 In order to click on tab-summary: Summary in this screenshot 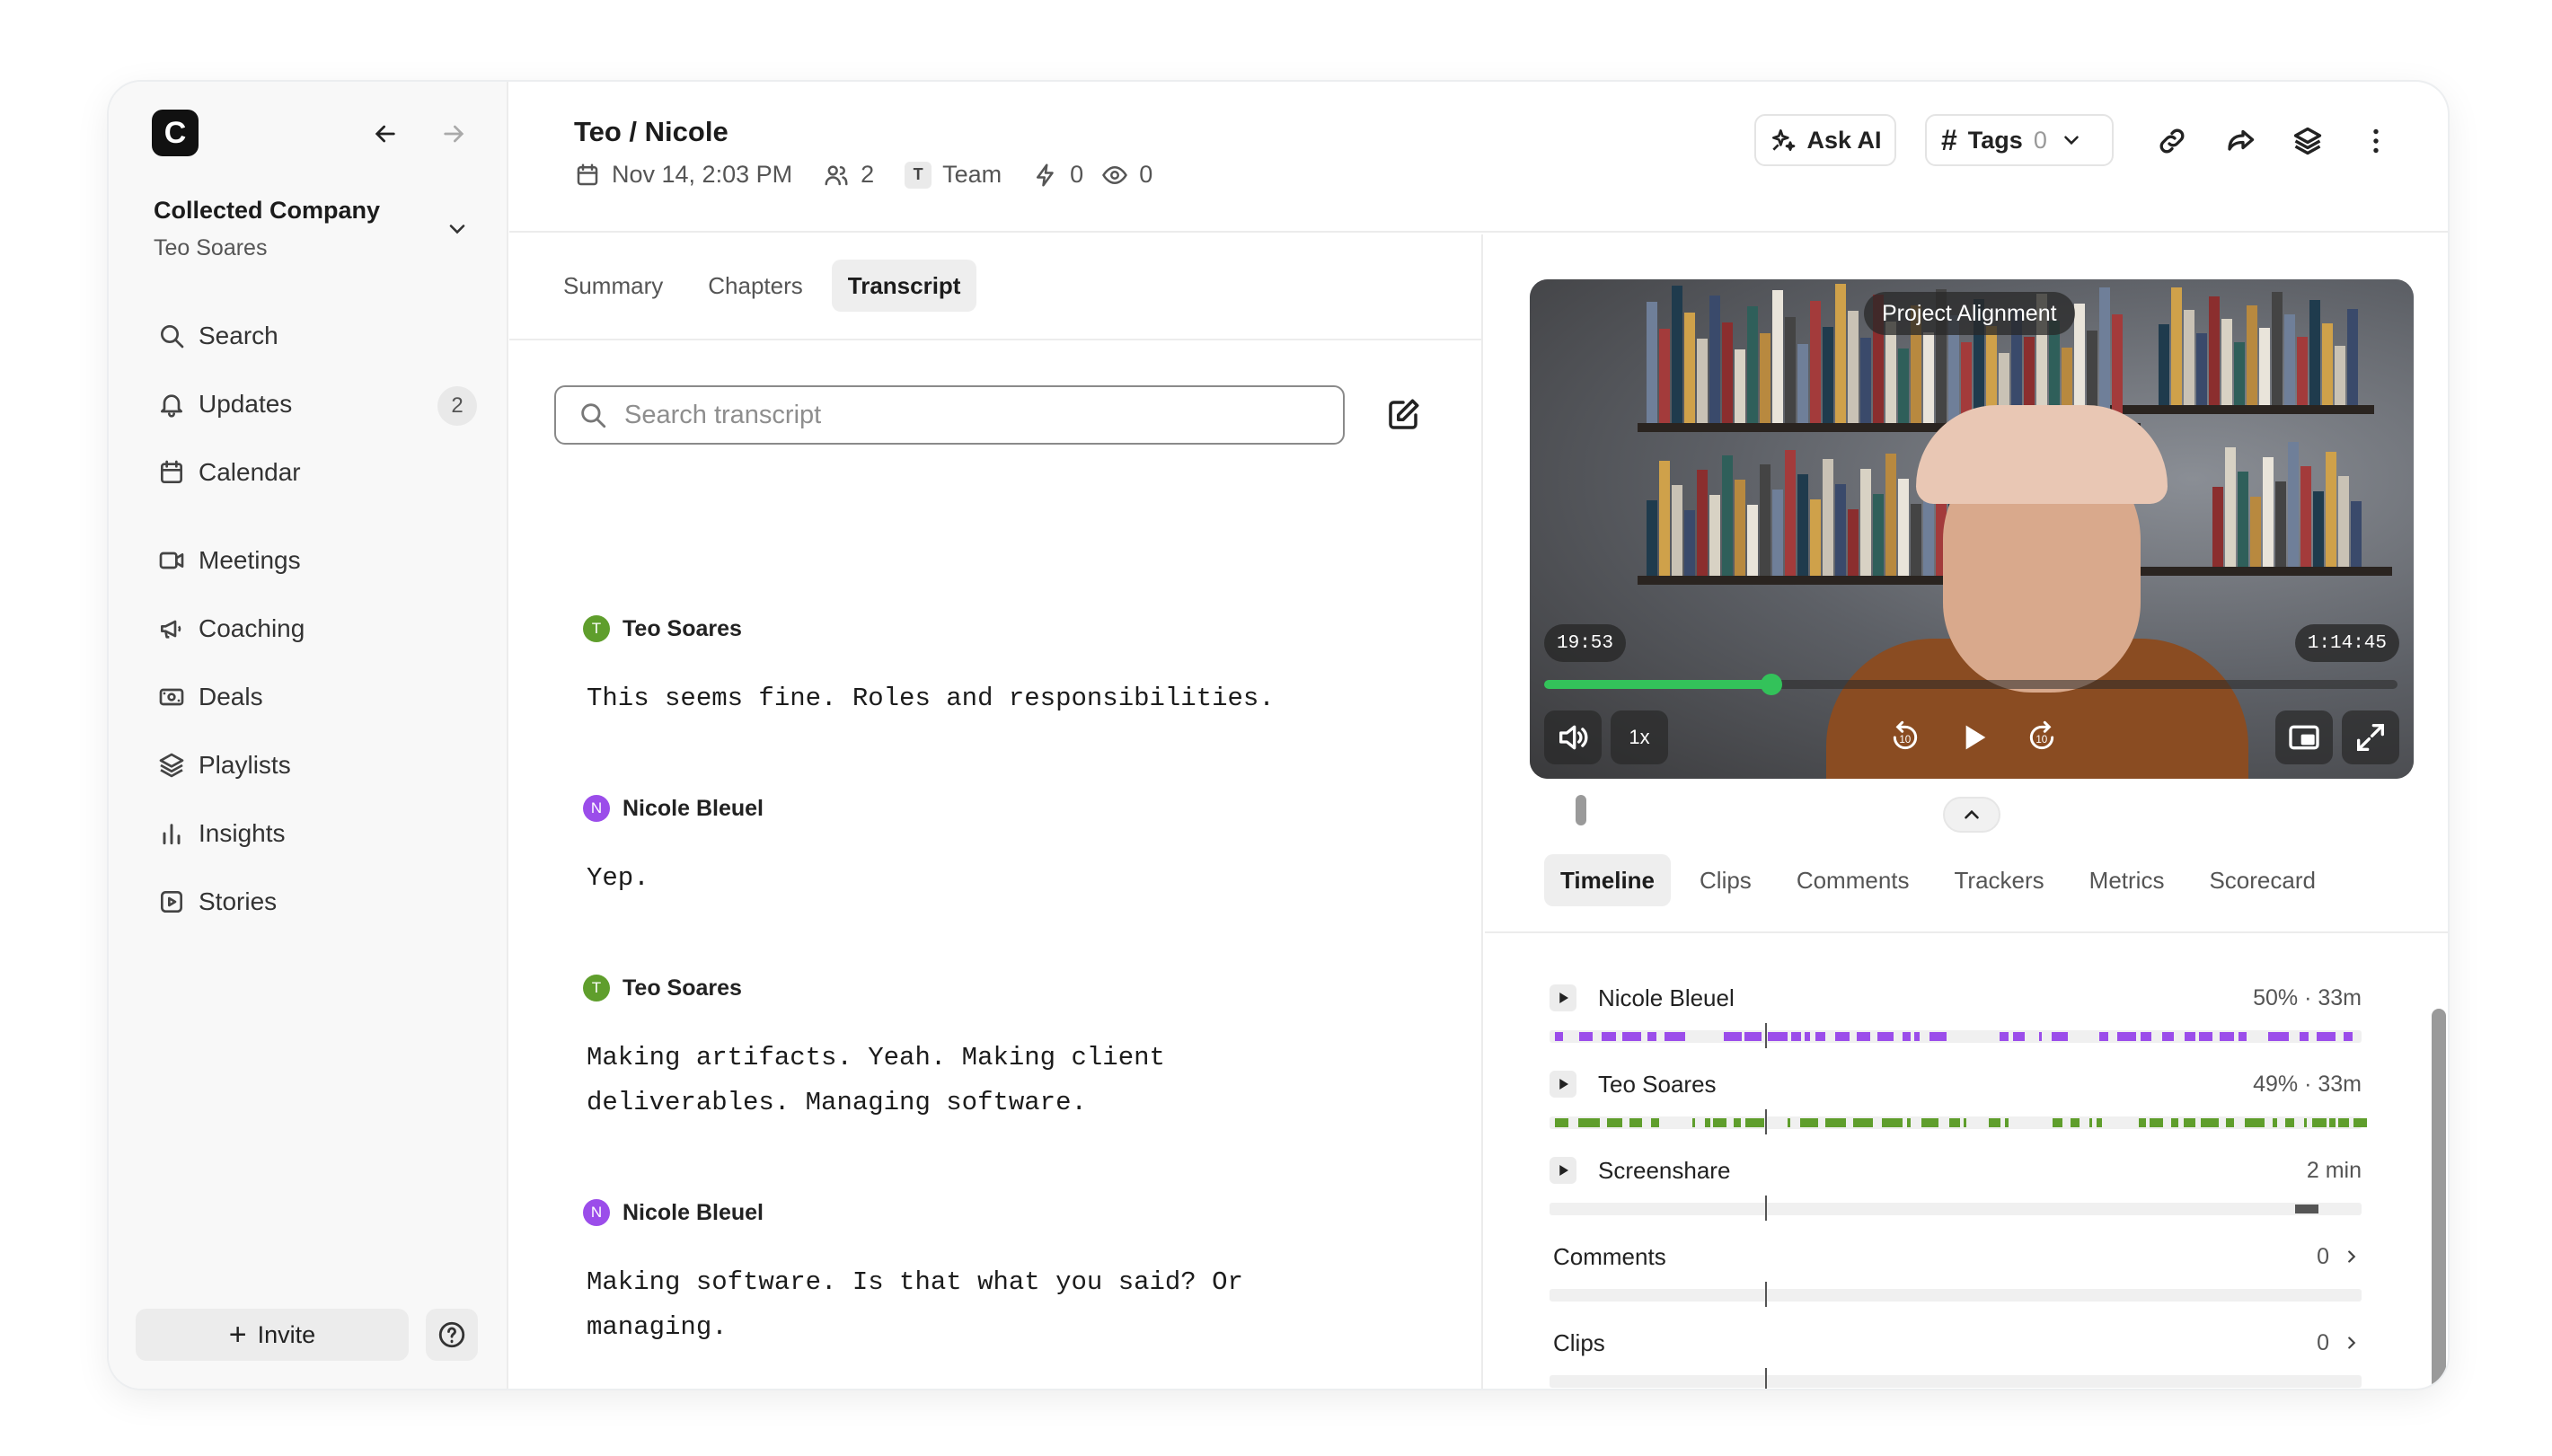, I will do `click(613, 286)`.